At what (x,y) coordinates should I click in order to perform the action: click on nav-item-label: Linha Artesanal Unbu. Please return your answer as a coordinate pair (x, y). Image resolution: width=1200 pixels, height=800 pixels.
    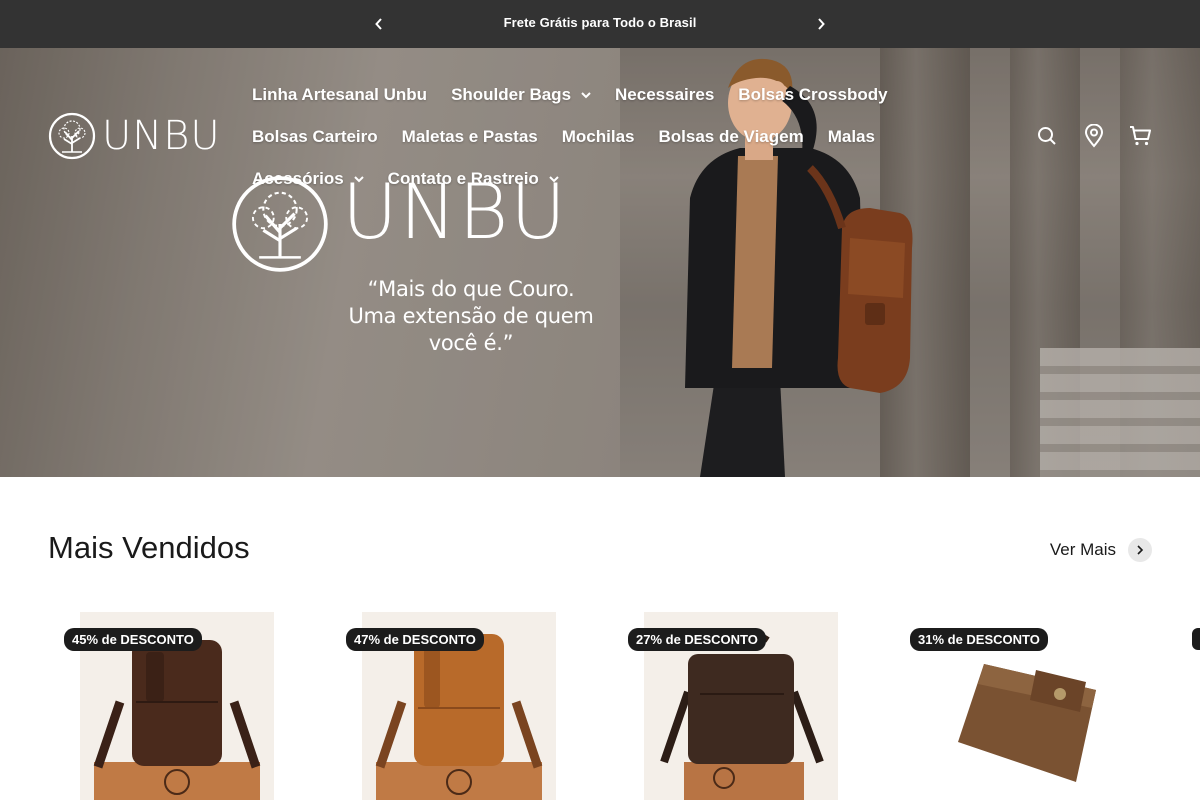
    Looking at the image, I should click on (340, 94).